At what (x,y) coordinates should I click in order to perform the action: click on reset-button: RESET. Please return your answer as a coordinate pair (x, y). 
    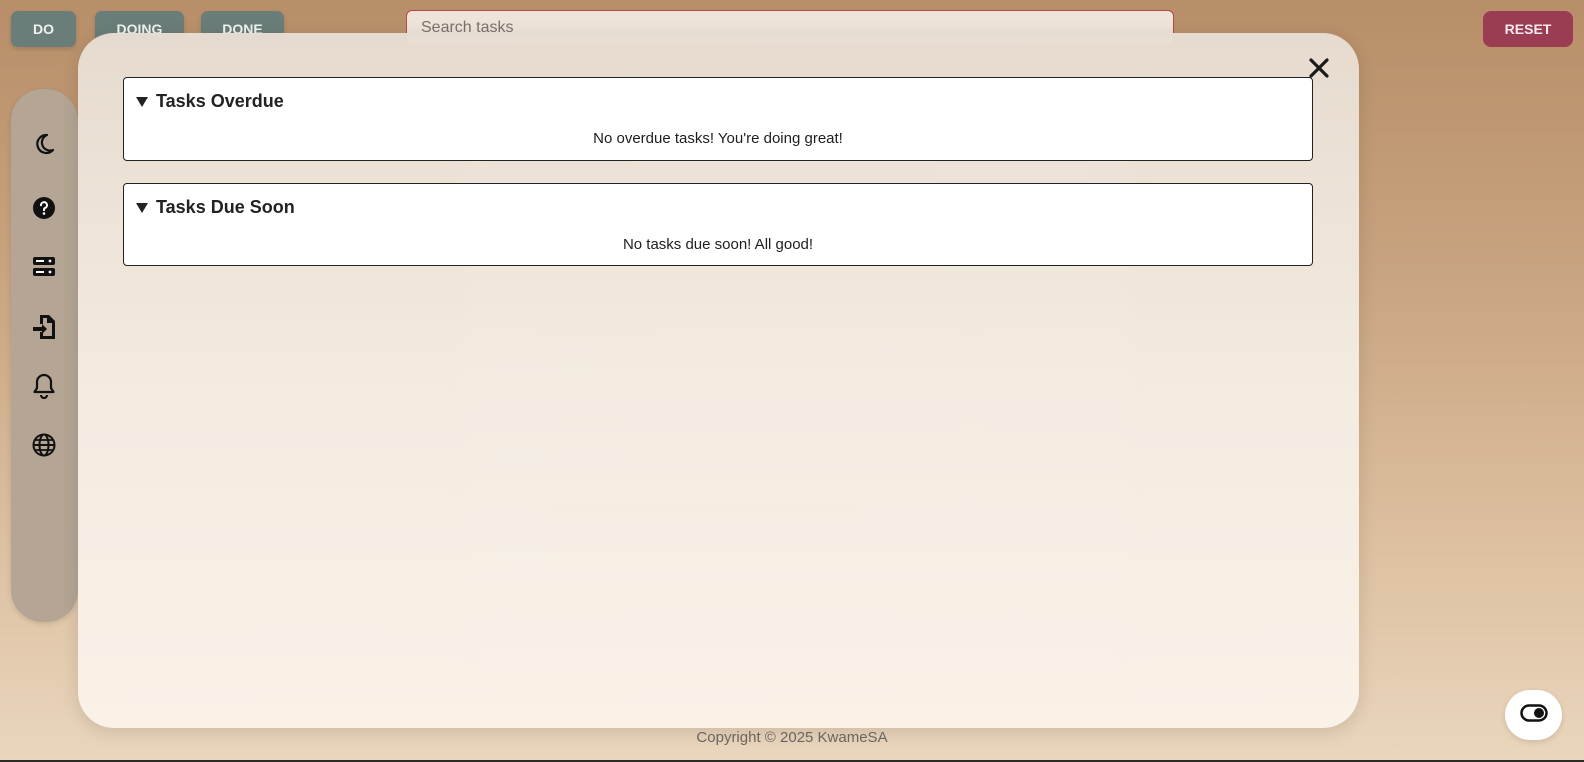
    Looking at the image, I should click on (1528, 29).